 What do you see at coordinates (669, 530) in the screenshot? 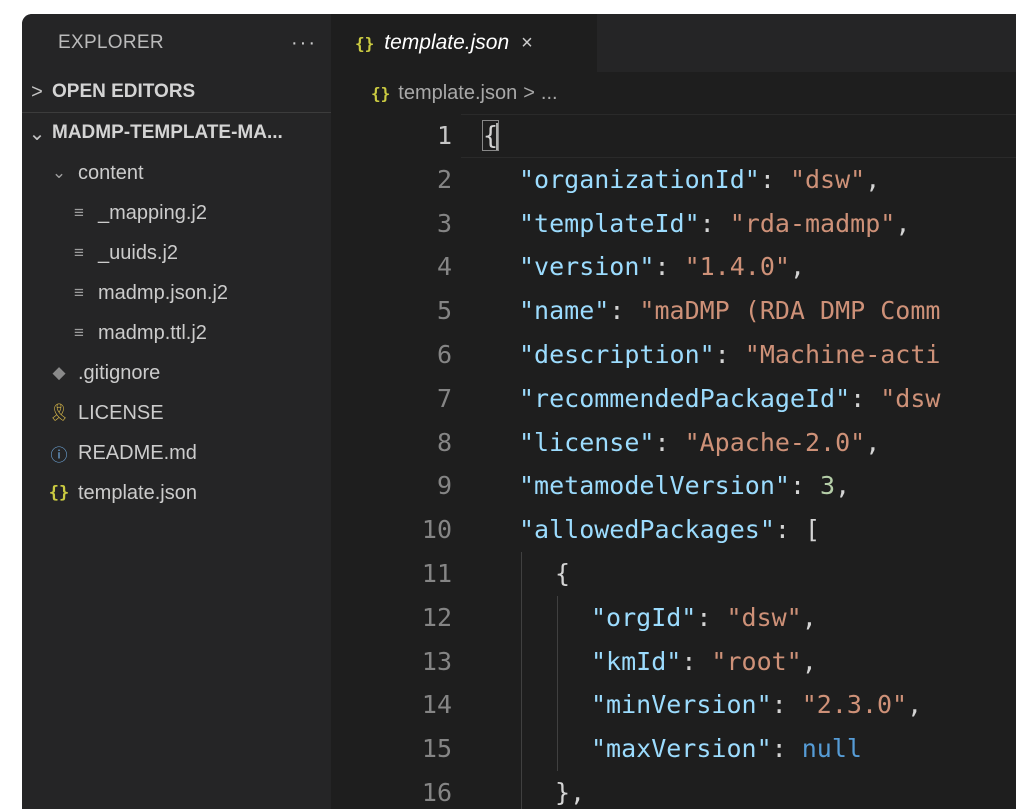
I see `code-text: "allowedPackages": [` at bounding box center [669, 530].